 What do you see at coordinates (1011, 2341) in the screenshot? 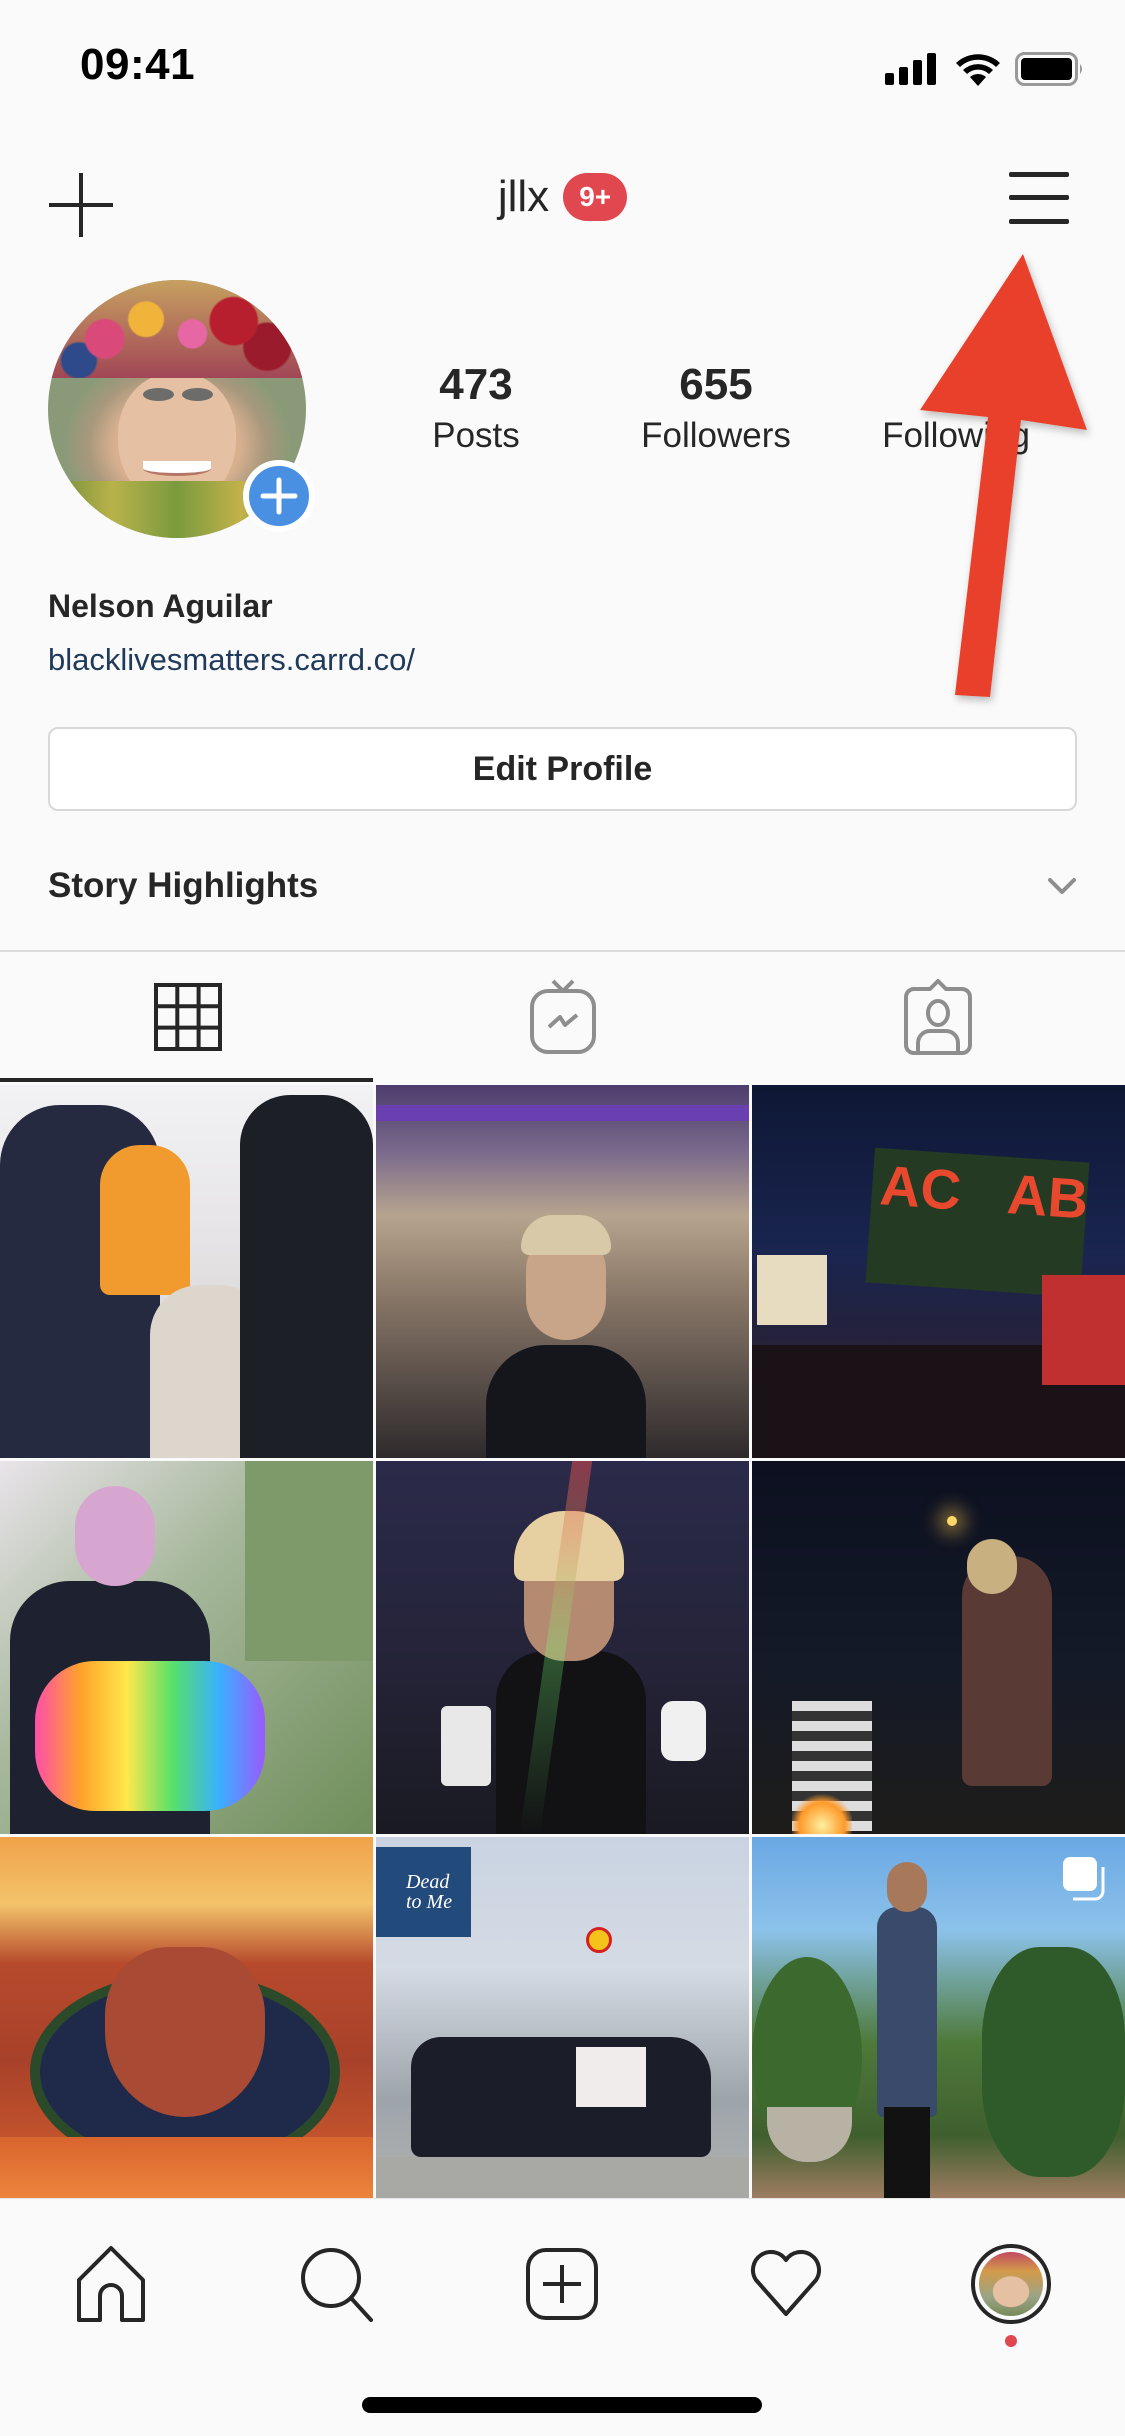
I see `notification-dot` at bounding box center [1011, 2341].